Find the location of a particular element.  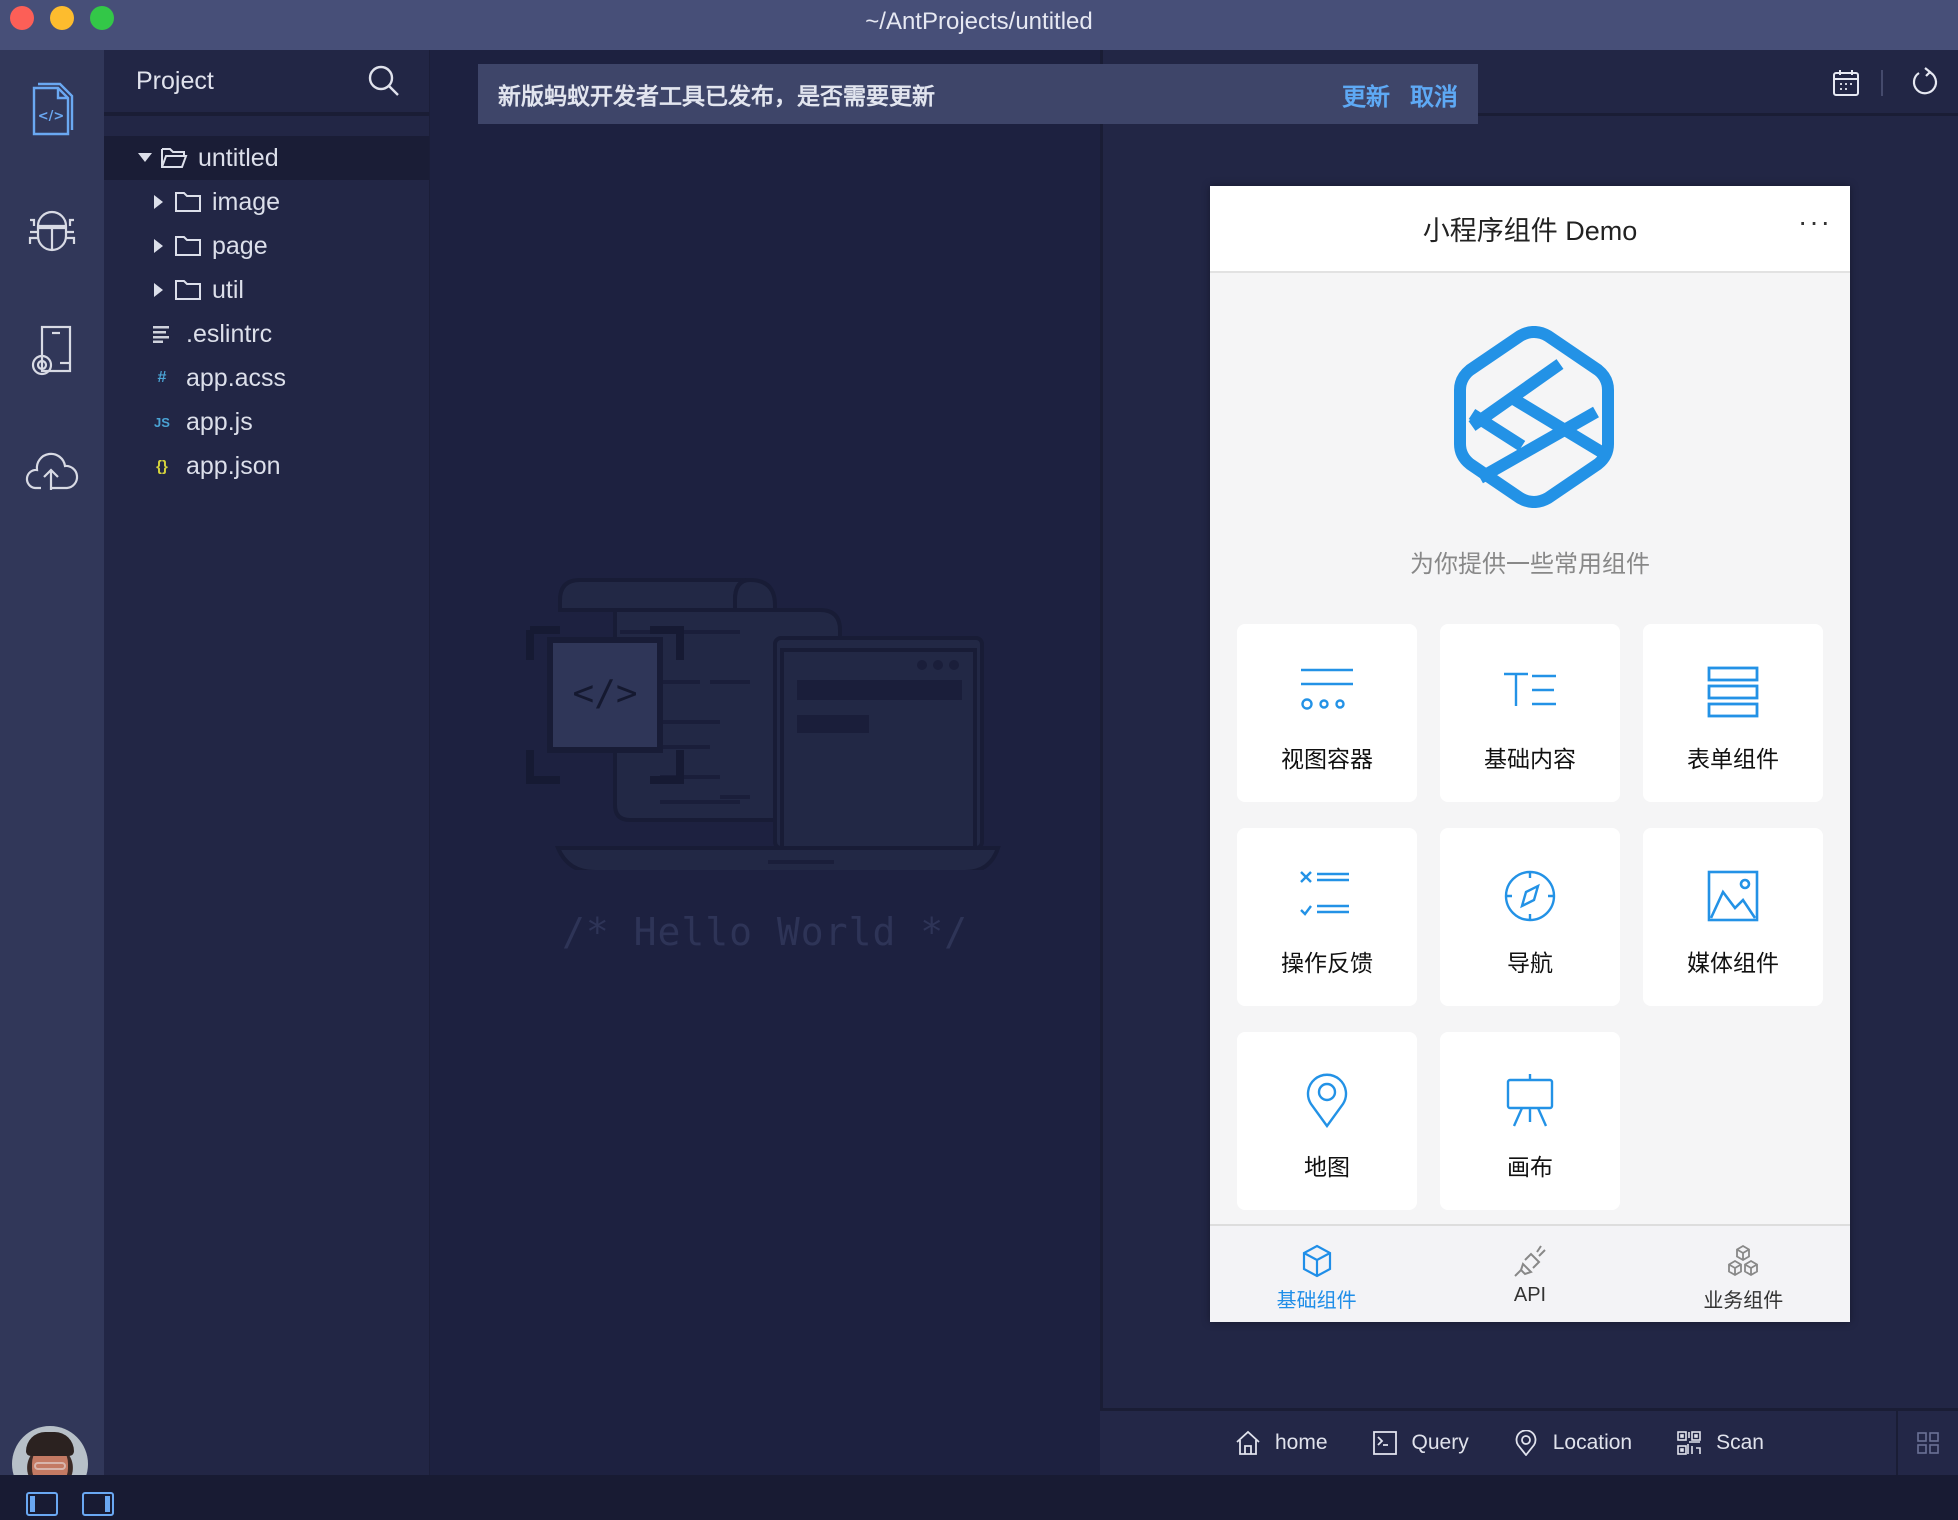

compass-icon is located at coordinates (1530, 896).